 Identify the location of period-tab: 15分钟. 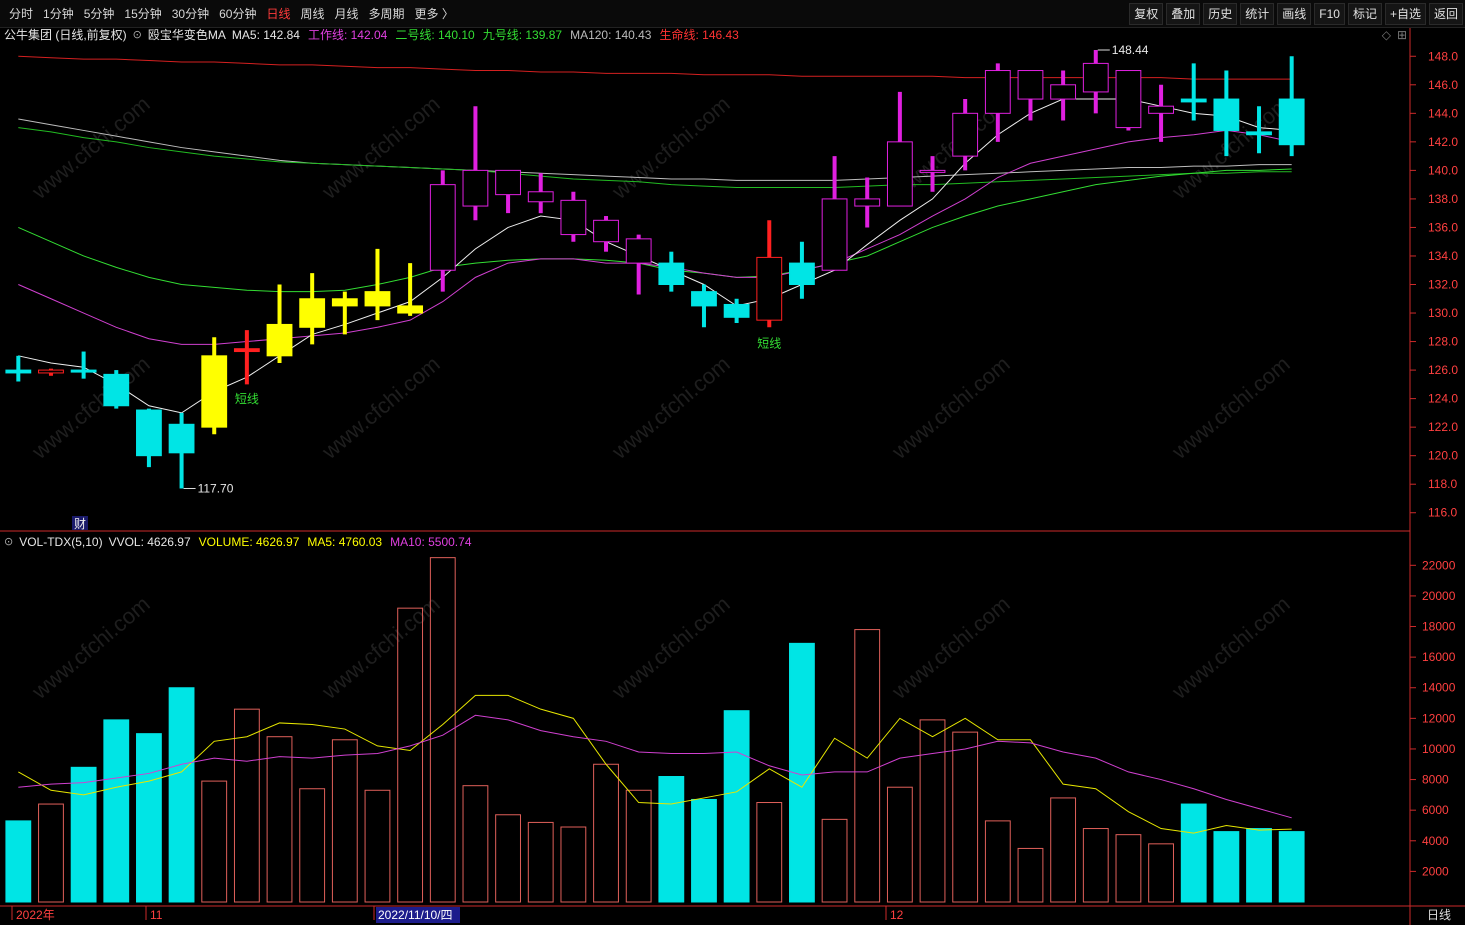
(142, 13).